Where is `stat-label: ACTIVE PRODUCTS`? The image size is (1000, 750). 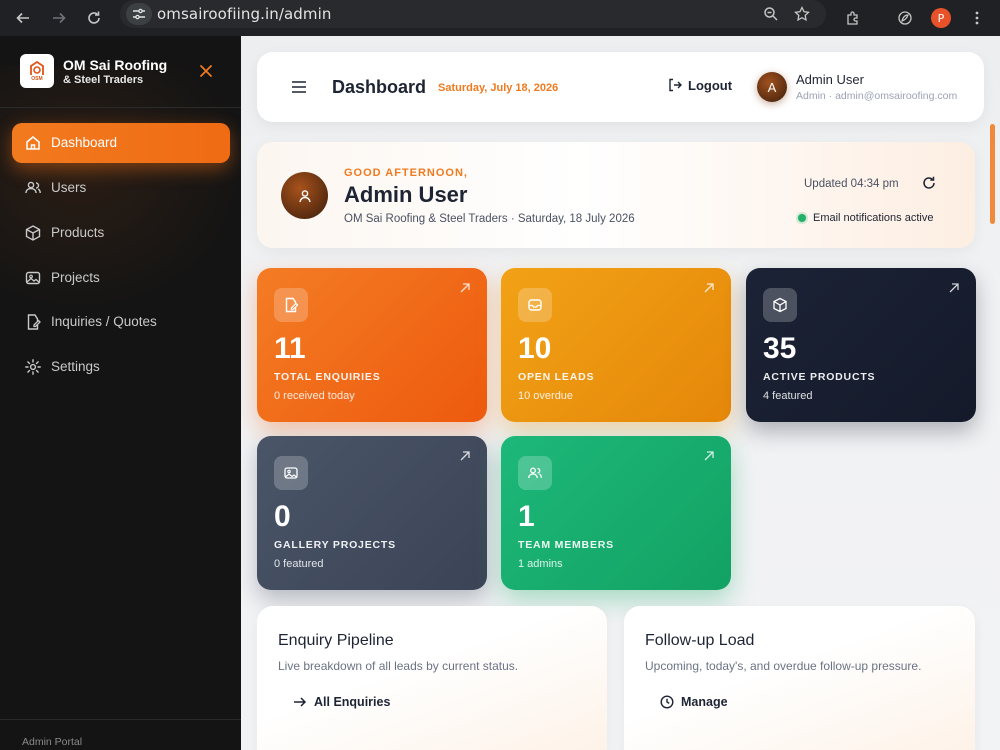 stat-label: ACTIVE PRODUCTS is located at coordinates (819, 377).